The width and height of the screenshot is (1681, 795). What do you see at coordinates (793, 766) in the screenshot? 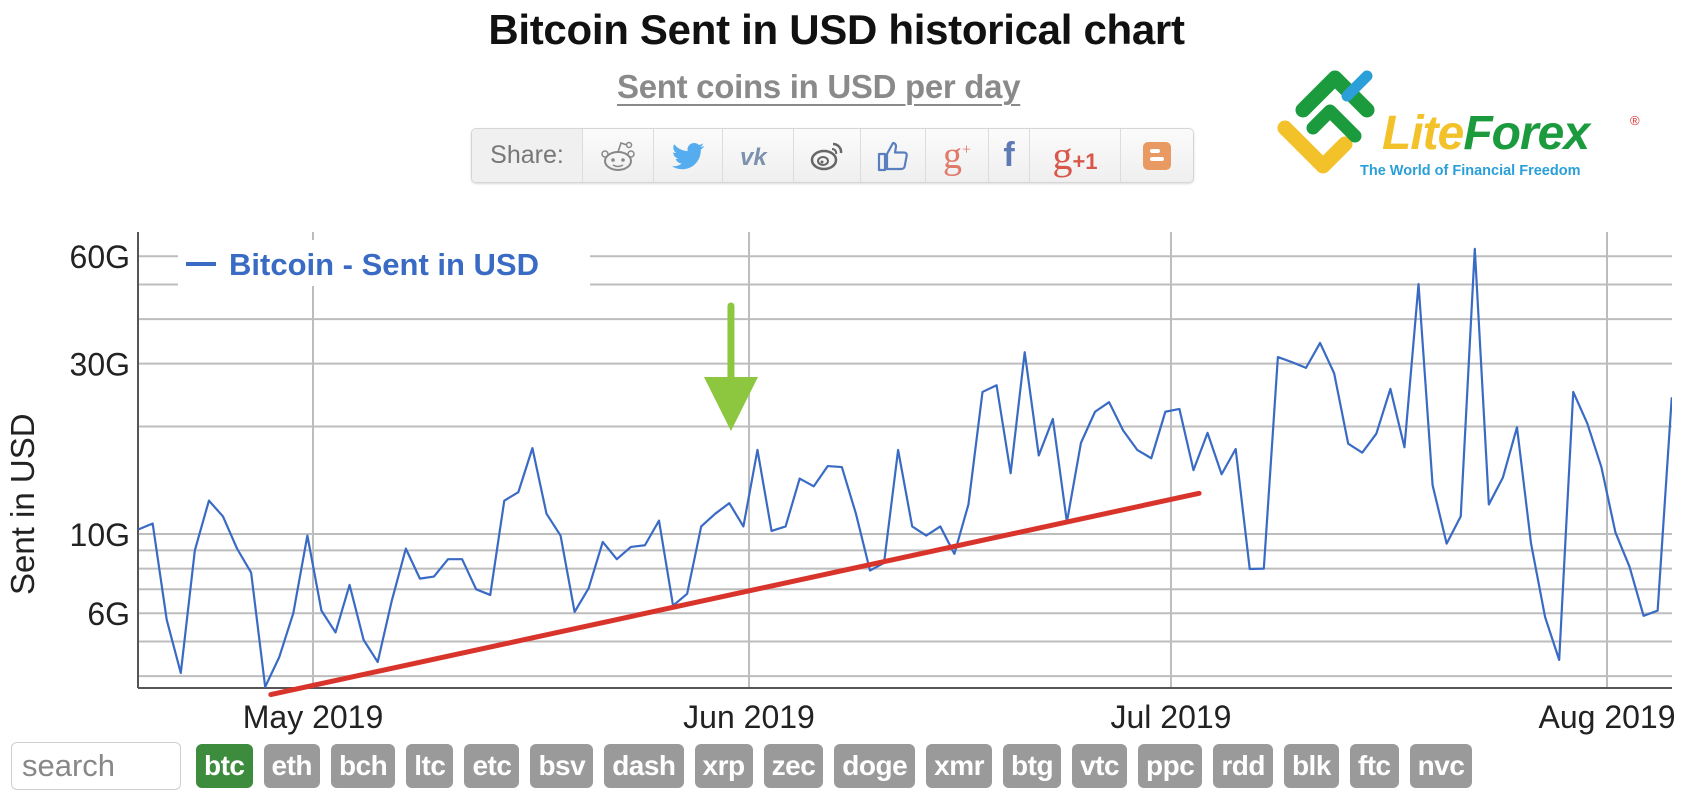
I see `coin-tab-zec: zec` at bounding box center [793, 766].